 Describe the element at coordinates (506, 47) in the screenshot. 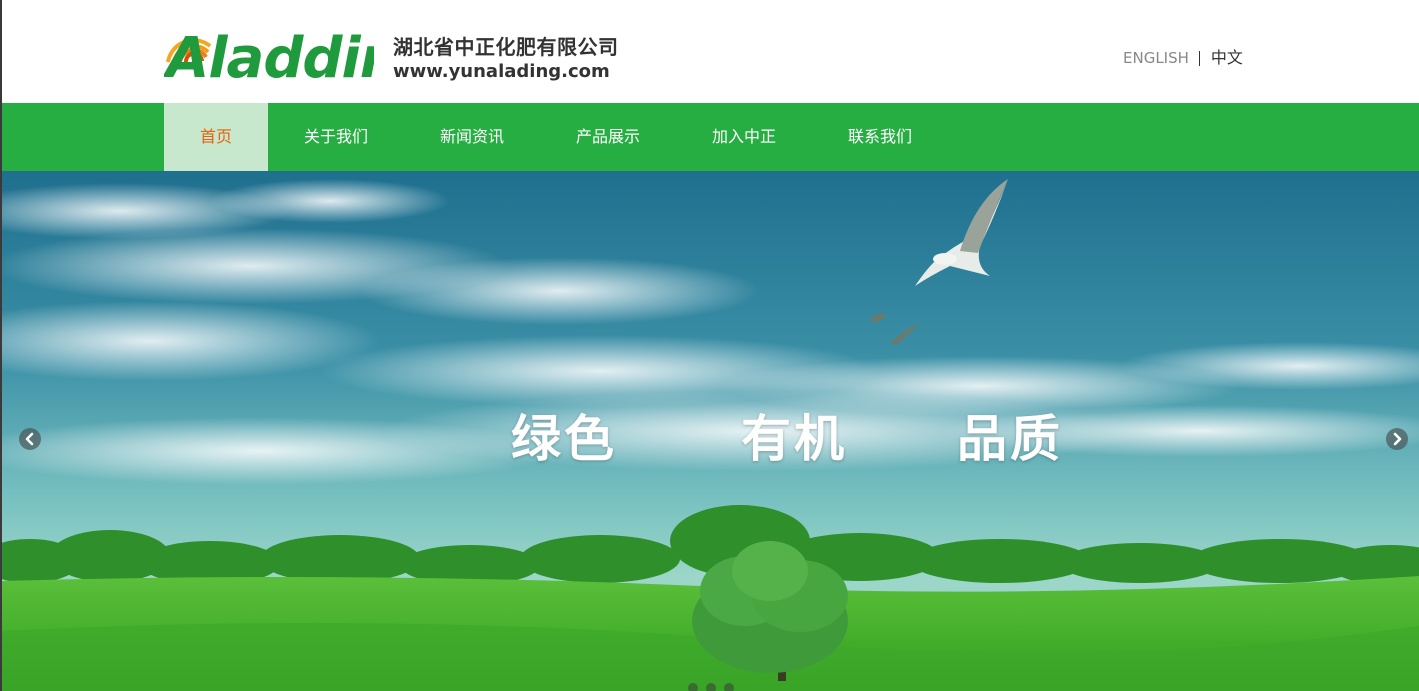

I see `company-name: 湖北省中正化肥有限公司` at that location.